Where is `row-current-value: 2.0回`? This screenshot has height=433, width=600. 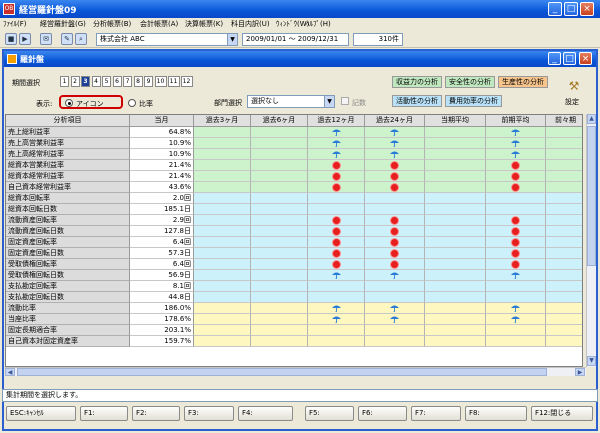 row-current-value: 2.0回 is located at coordinates (162, 198).